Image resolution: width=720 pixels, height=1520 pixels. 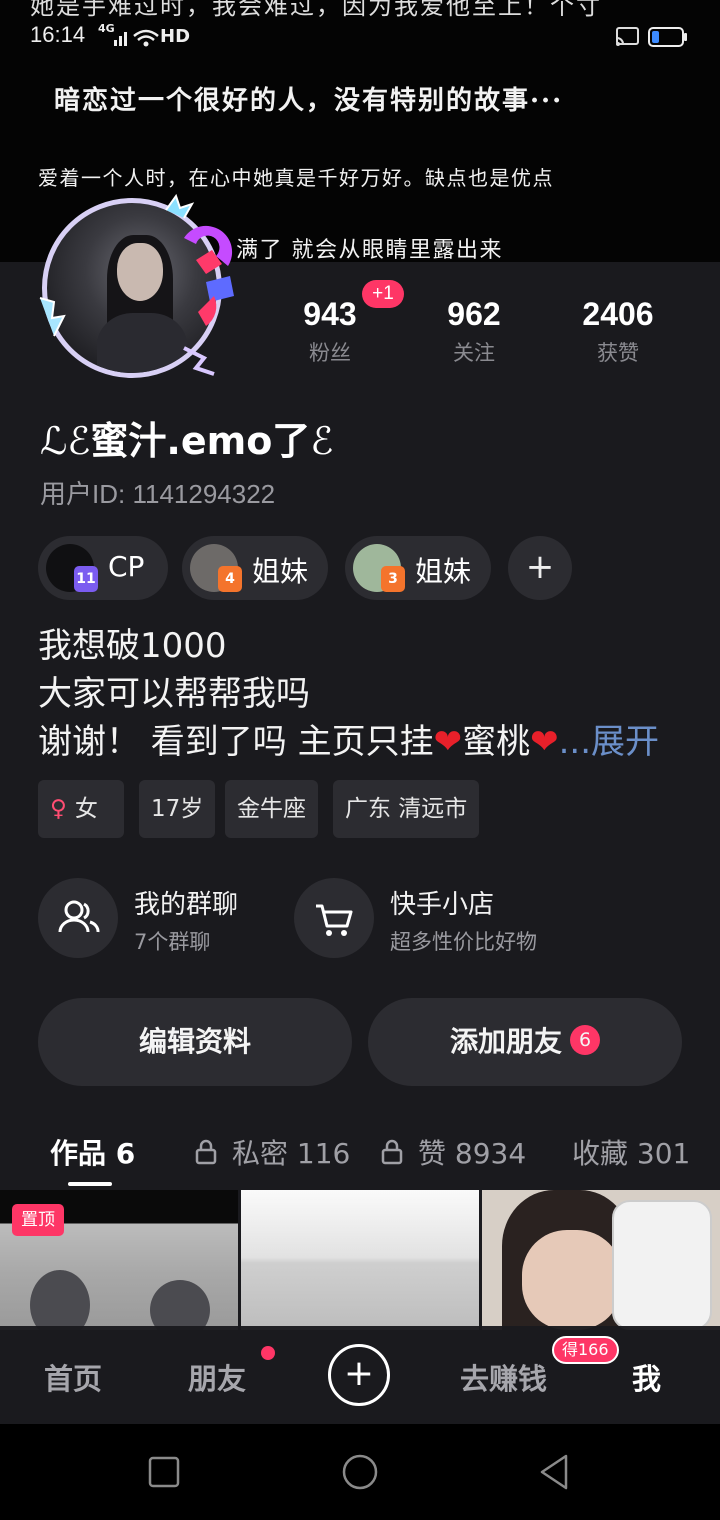 What do you see at coordinates (164, 1472) in the screenshot?
I see `recents-icon` at bounding box center [164, 1472].